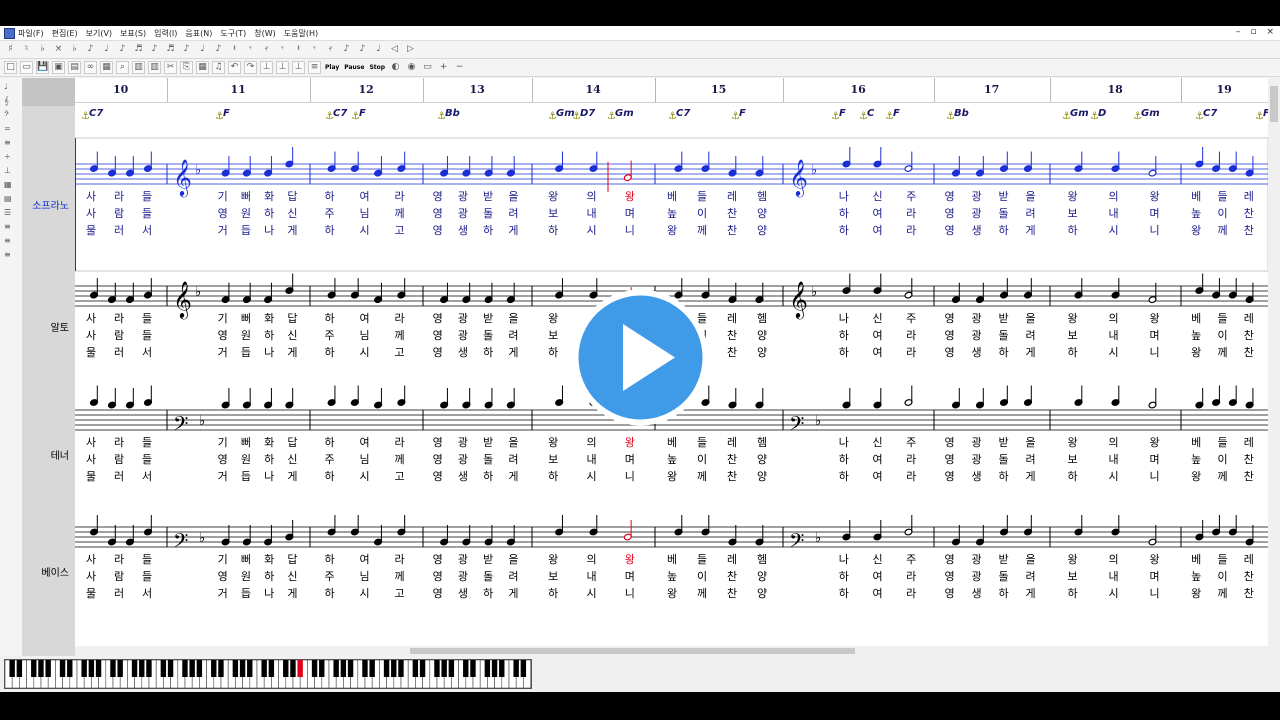 This screenshot has height=720, width=1280. I want to click on menu-item-6: 도구(T), so click(233, 33).